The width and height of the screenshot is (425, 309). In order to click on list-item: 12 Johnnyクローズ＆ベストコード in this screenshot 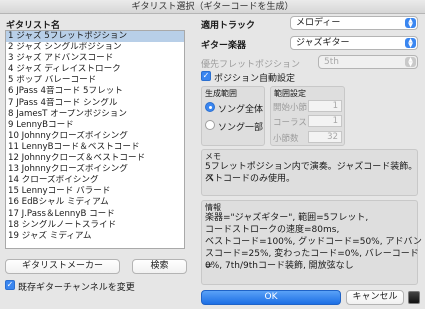, I will do `click(95, 158)`.